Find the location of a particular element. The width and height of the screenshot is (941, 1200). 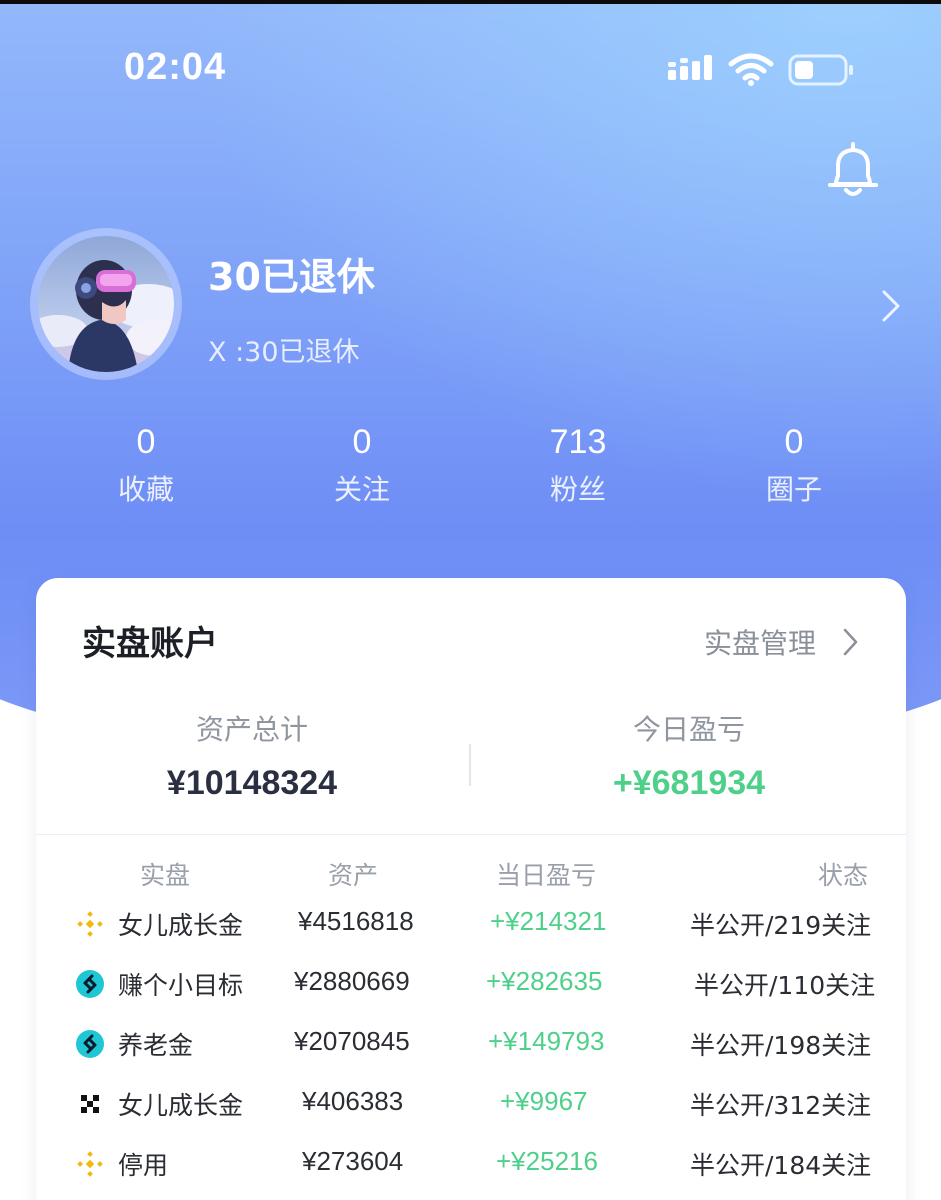

account-assets: ¥2070845 is located at coordinates (352, 1041).